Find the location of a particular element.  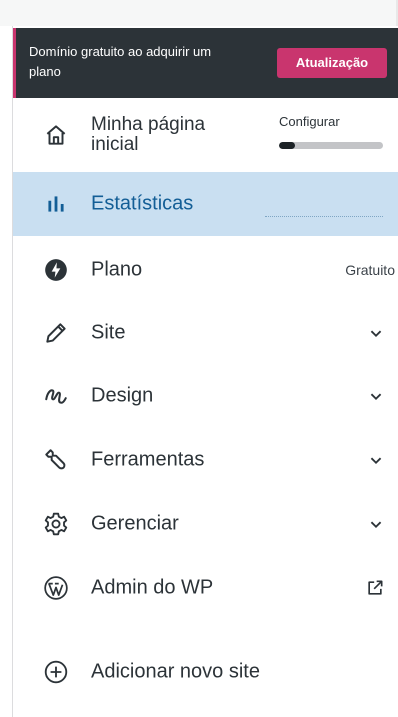

sidebar-item-wp-admin: Admin do WP is located at coordinates (205, 587).